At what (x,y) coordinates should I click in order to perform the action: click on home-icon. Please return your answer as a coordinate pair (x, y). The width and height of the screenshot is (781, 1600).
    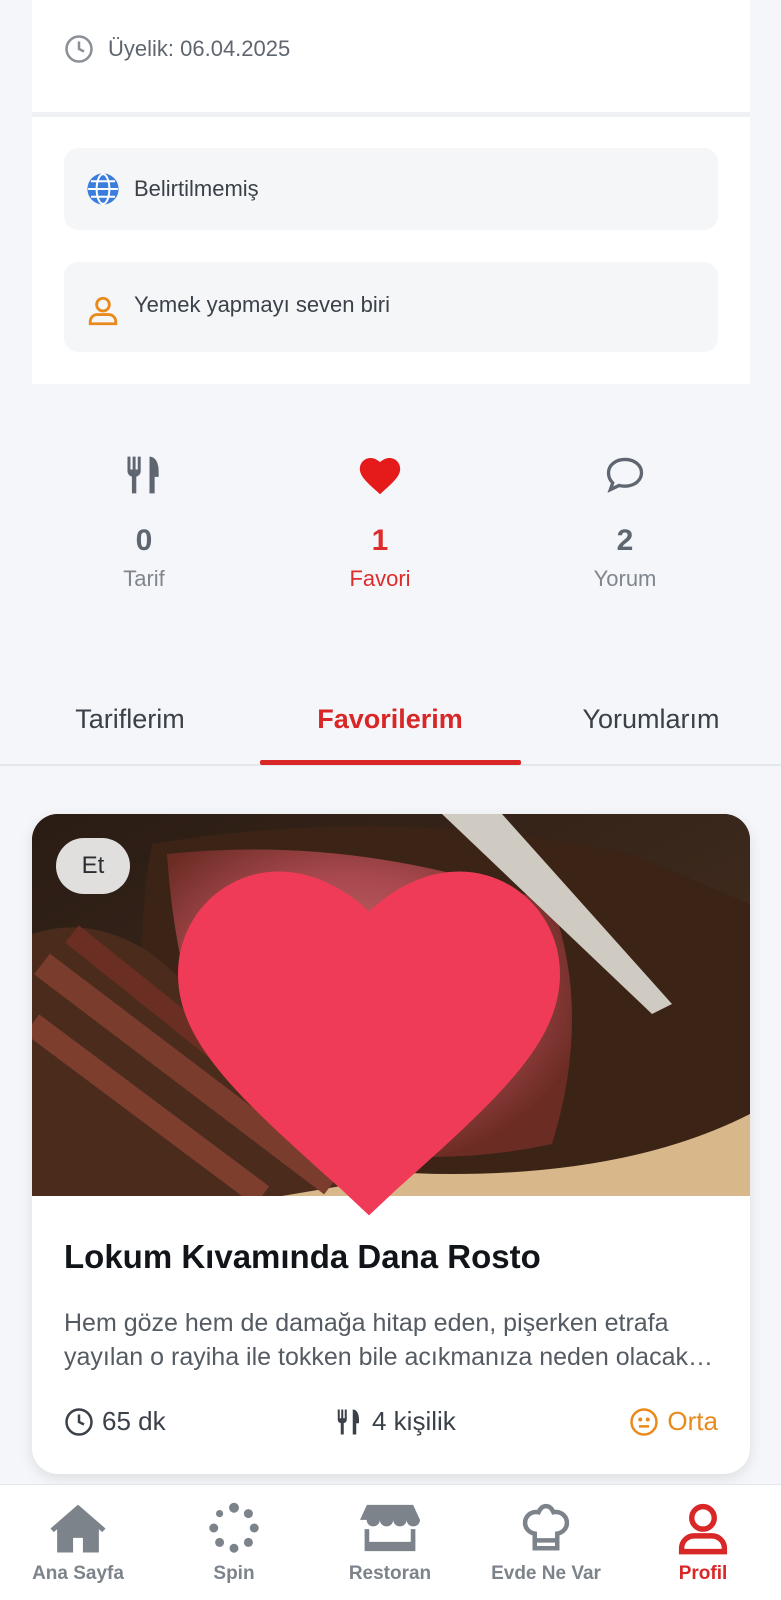
    Looking at the image, I should click on (78, 1528).